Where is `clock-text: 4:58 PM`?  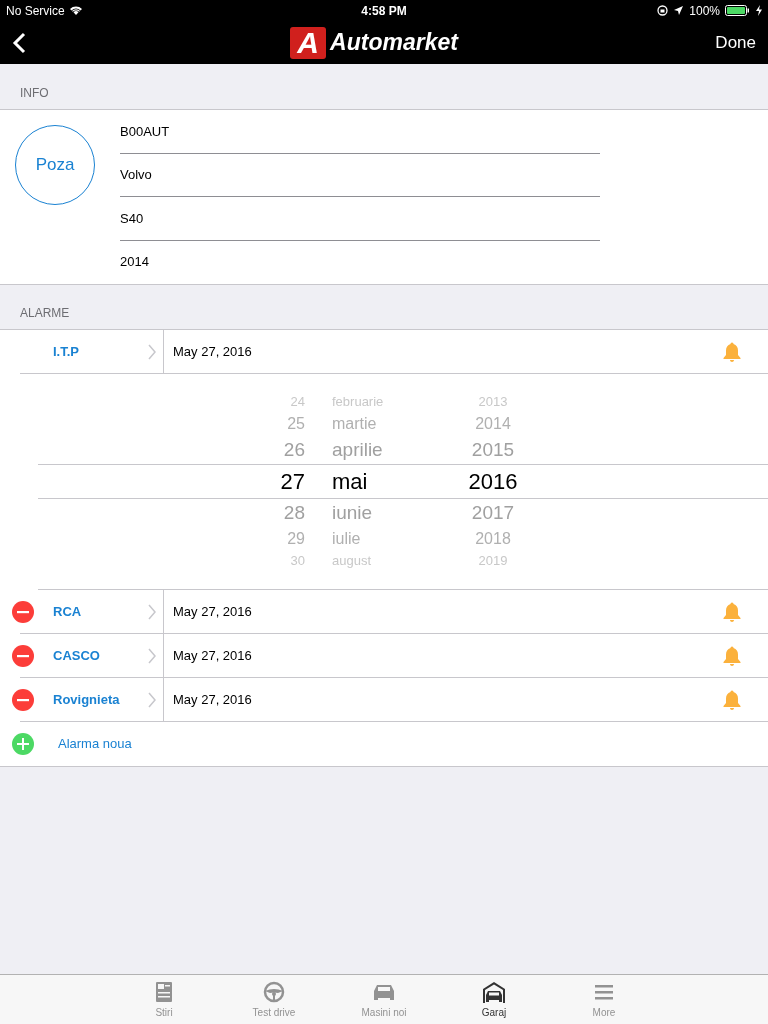
clock-text: 4:58 PM is located at coordinates (384, 11).